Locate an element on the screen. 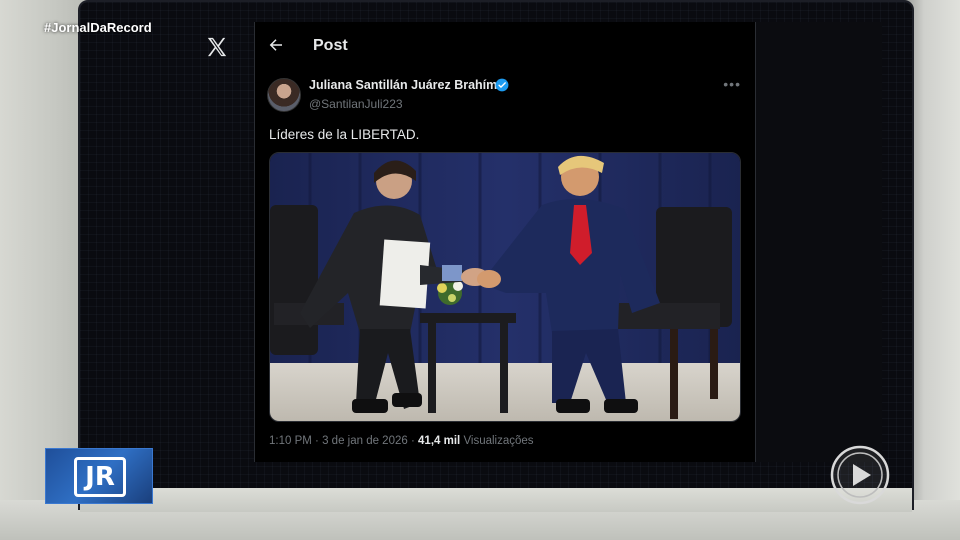 Image resolution: width=960 pixels, height=540 pixels. program-hashtag: #JornalDaRecord is located at coordinates (98, 27).